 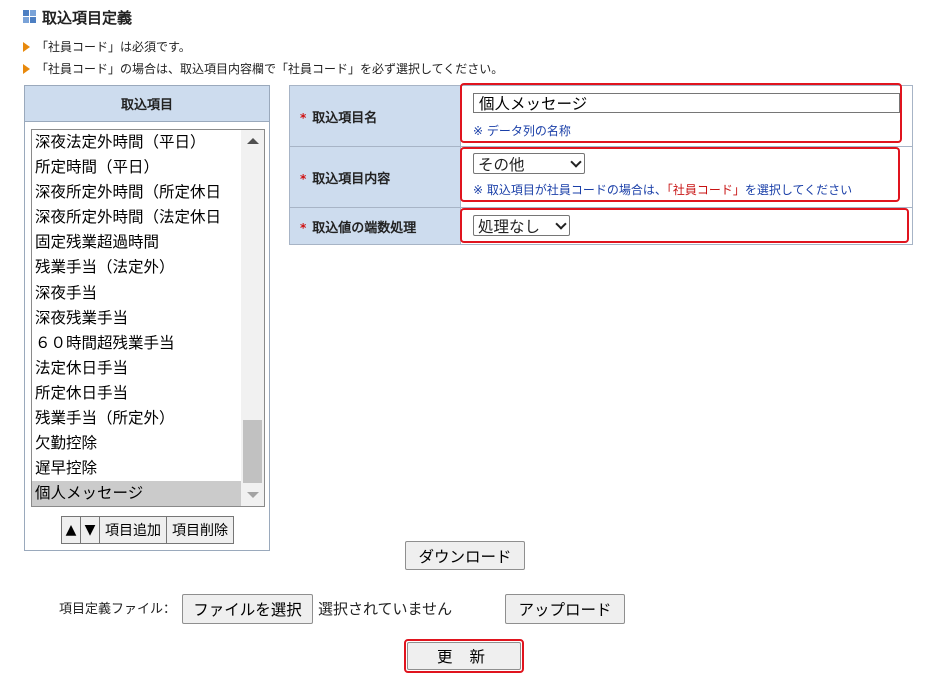 What do you see at coordinates (136, 418) in the screenshot?
I see `list-item: 残業手当（所定外）` at bounding box center [136, 418].